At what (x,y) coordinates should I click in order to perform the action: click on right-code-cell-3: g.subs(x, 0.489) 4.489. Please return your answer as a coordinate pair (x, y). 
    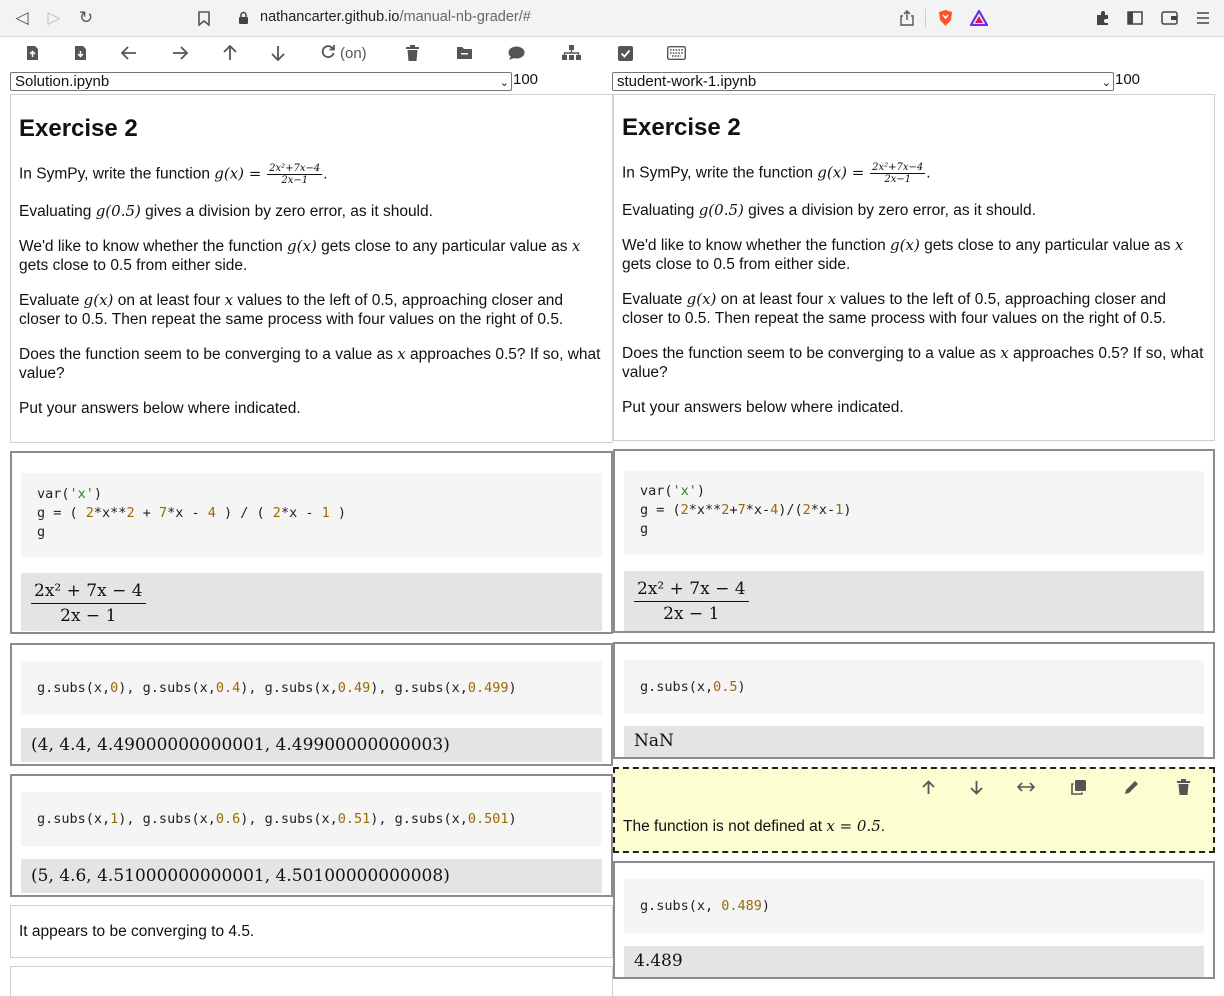
    Looking at the image, I should click on (914, 920).